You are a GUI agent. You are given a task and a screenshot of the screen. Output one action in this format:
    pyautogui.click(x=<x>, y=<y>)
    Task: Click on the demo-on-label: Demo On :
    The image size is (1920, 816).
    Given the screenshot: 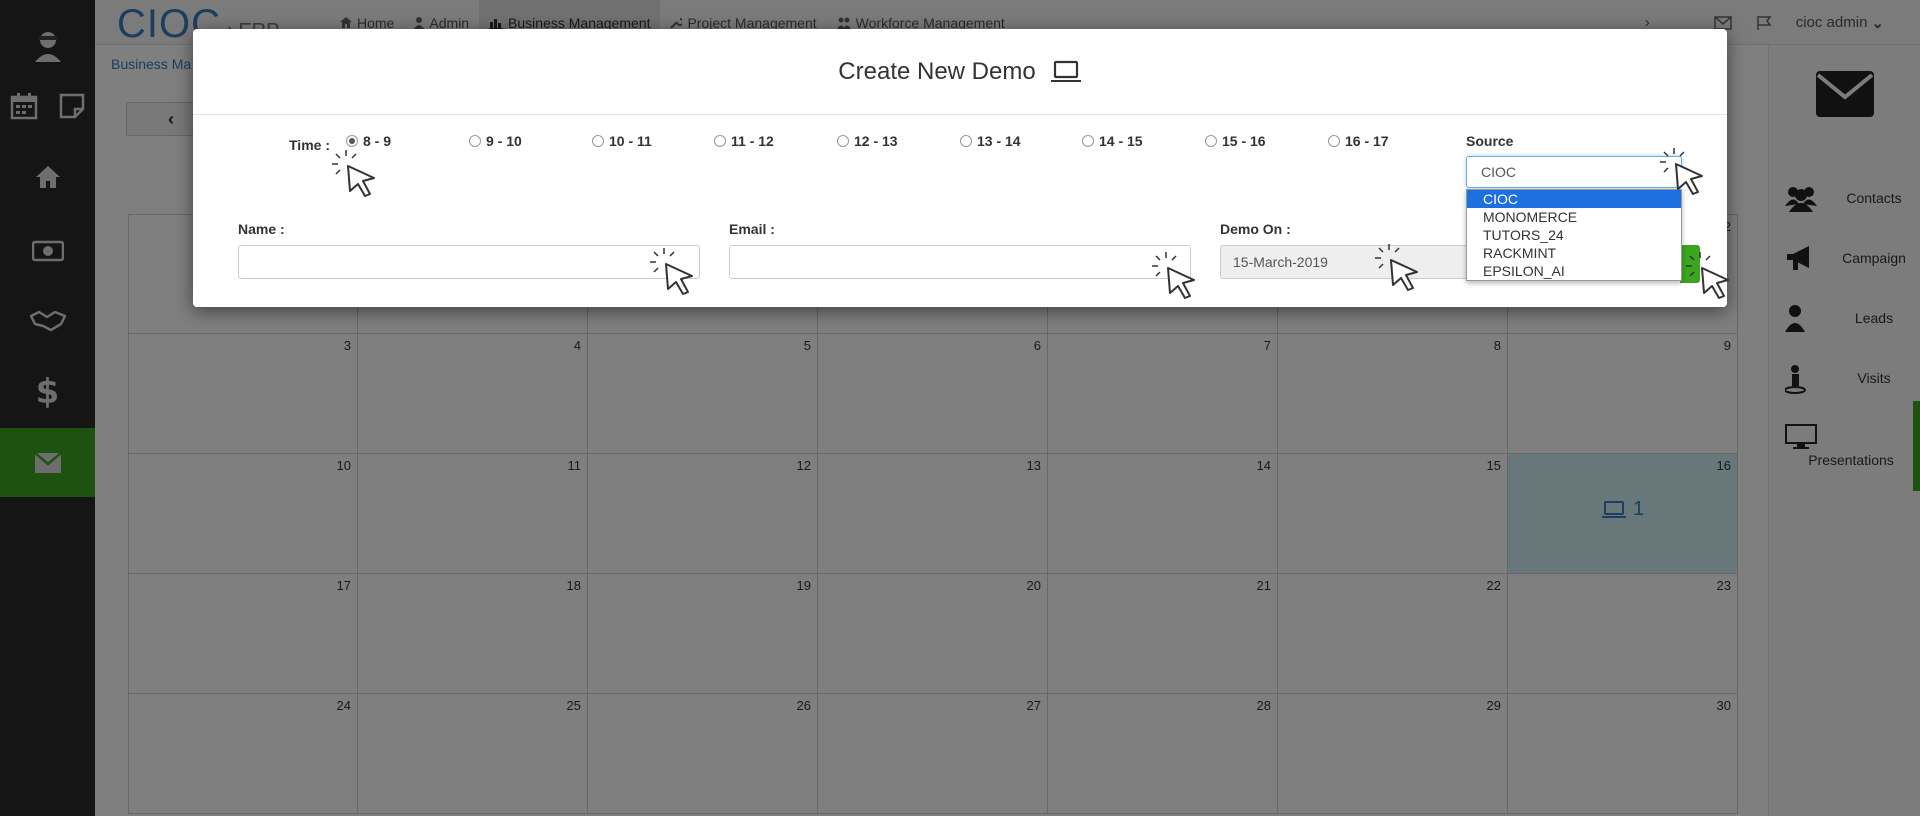 What is the action you would take?
    pyautogui.click(x=1255, y=229)
    